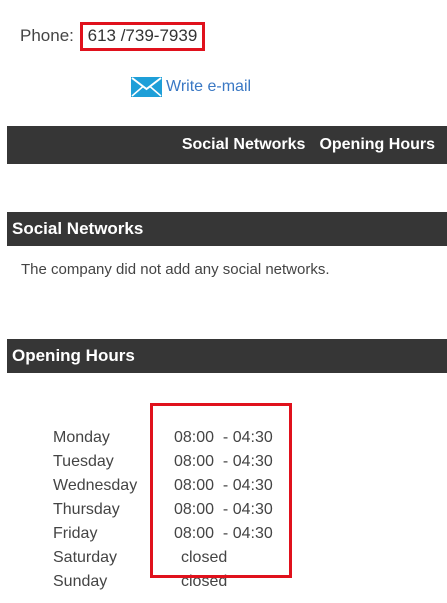  I want to click on day-label: Monday, so click(81, 437).